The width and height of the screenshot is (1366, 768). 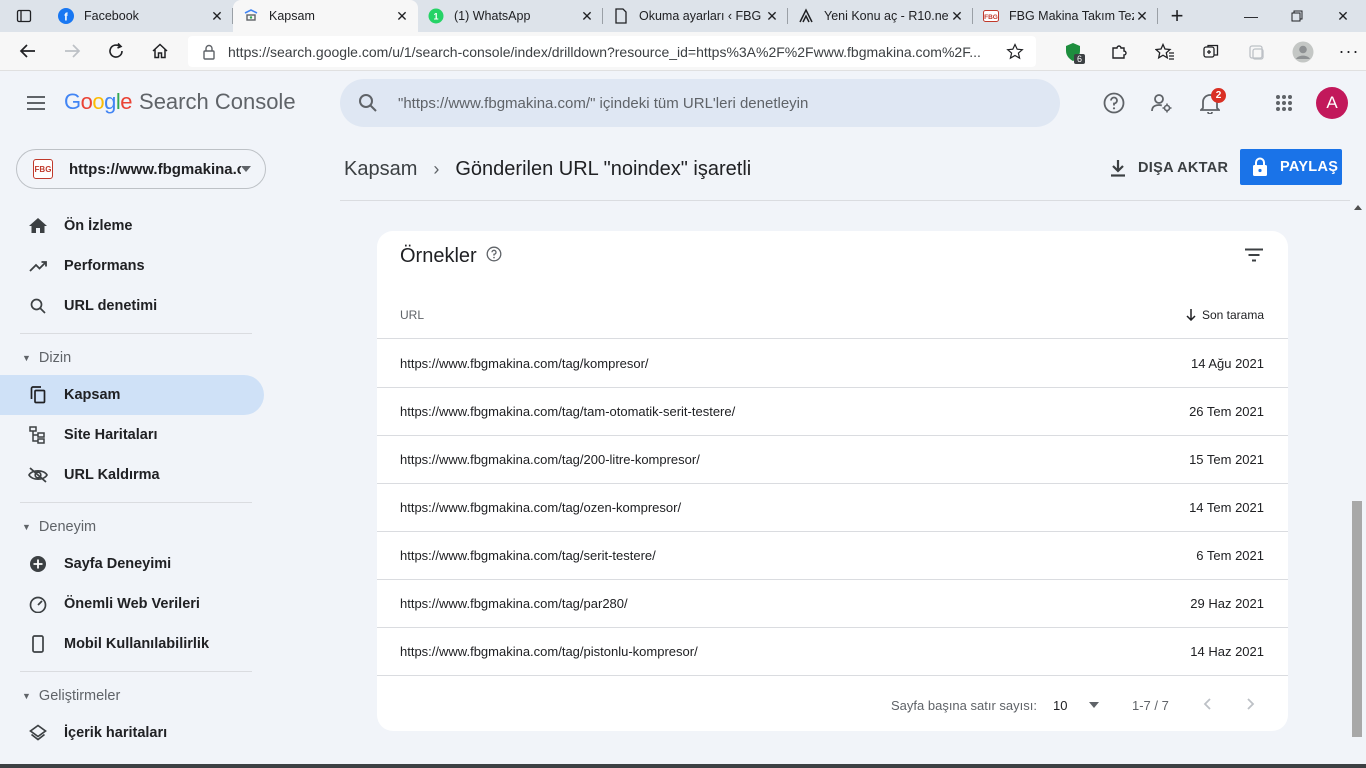 I want to click on sidebar-item-breadcrumbs: İçerik haritaları, so click(x=135, y=733).